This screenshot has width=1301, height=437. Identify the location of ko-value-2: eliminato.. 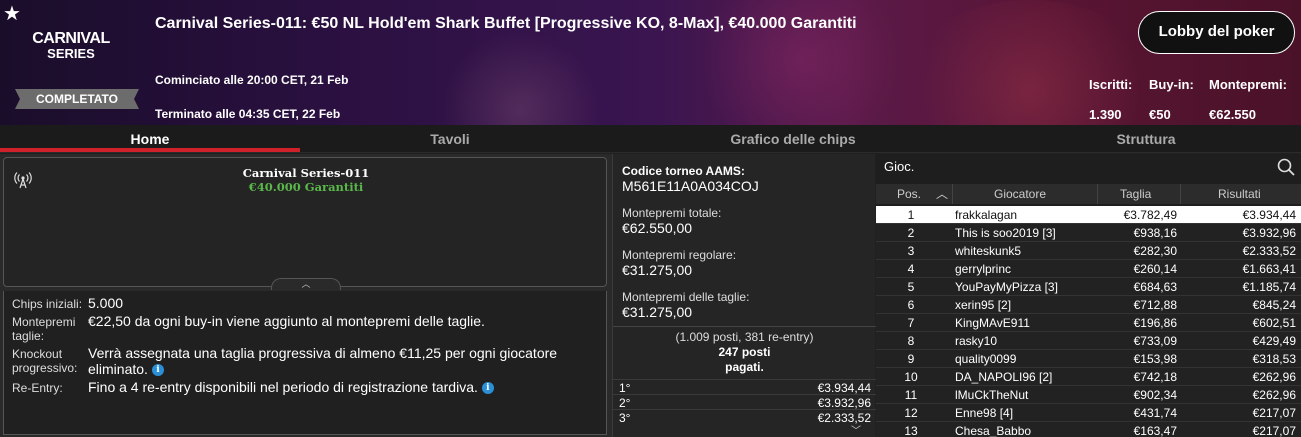
(118, 369).